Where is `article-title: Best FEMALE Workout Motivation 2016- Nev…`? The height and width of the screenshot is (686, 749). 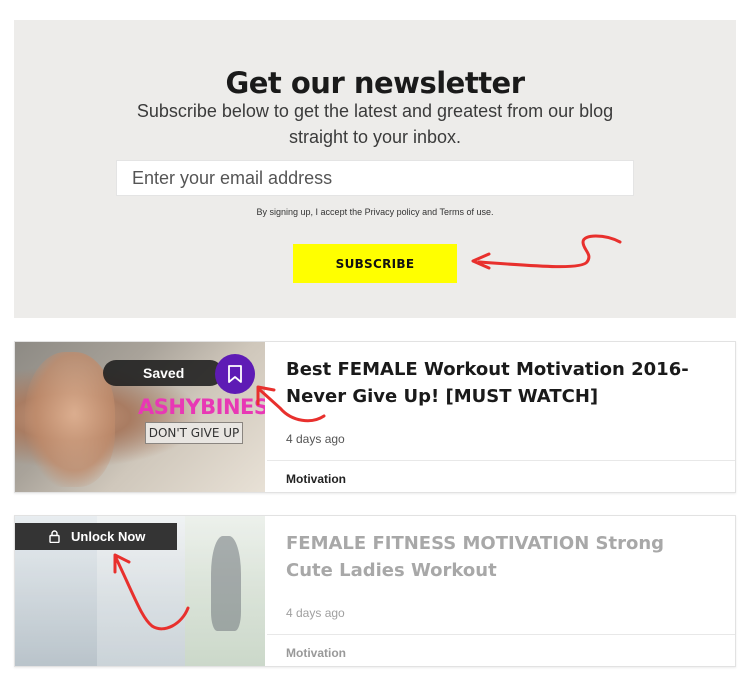 article-title: Best FEMALE Workout Motivation 2016- Nev… is located at coordinates (496, 383).